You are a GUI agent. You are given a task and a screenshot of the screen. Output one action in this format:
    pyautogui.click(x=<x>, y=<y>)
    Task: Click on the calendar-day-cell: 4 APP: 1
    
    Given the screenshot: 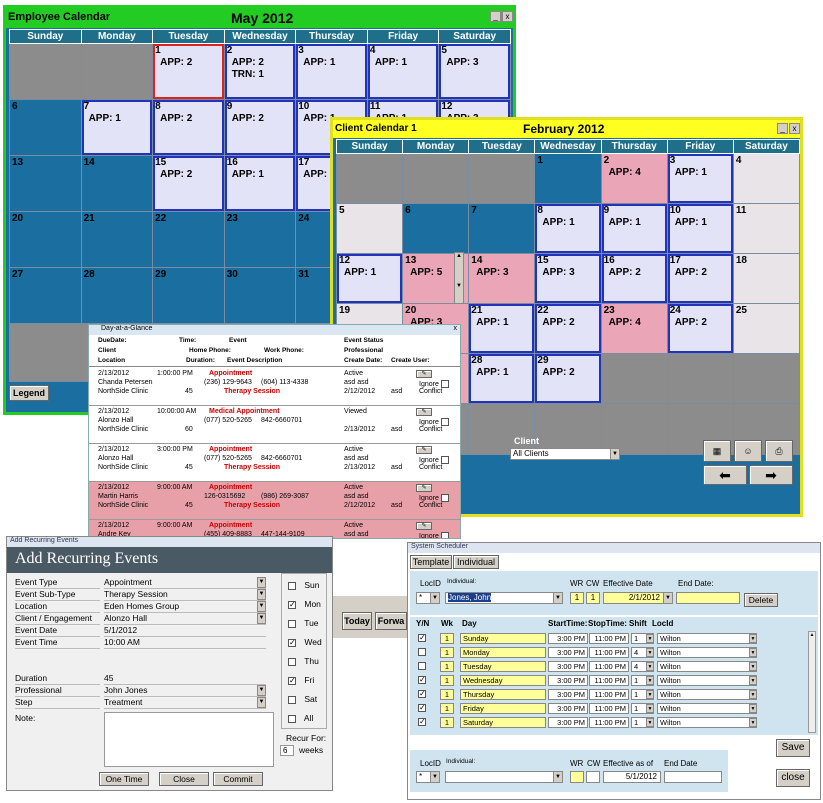 What is the action you would take?
    pyautogui.click(x=403, y=71)
    